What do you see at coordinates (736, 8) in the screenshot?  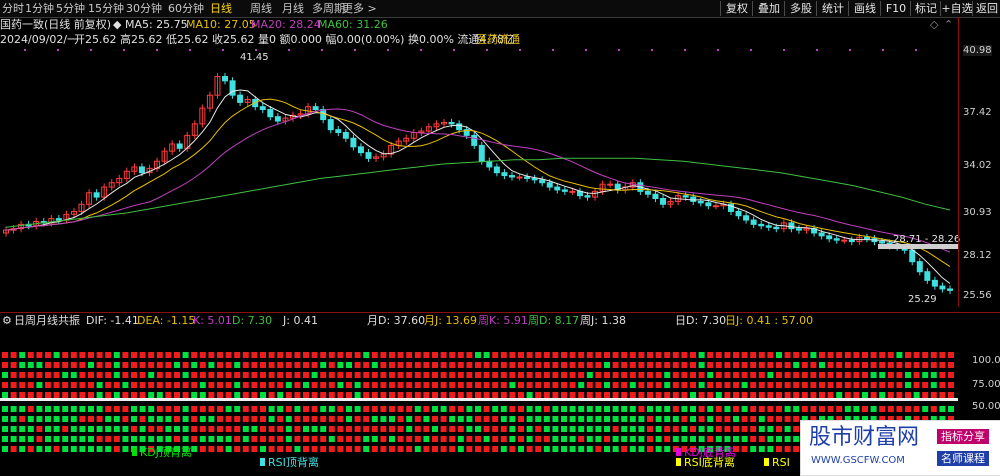 I see `toolbar-button-0: 复权` at bounding box center [736, 8].